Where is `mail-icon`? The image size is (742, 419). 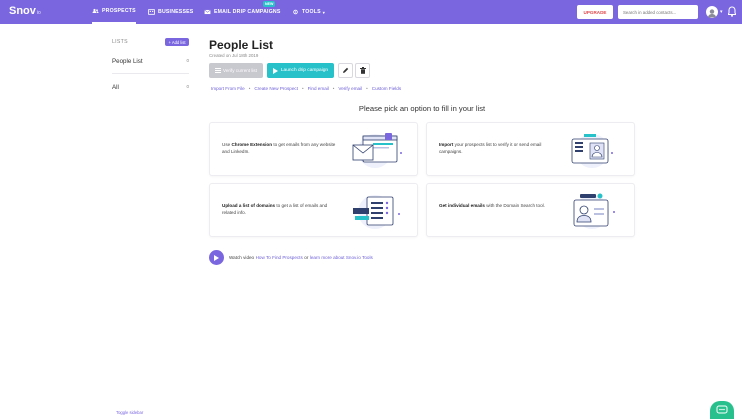 mail-icon is located at coordinates (207, 12).